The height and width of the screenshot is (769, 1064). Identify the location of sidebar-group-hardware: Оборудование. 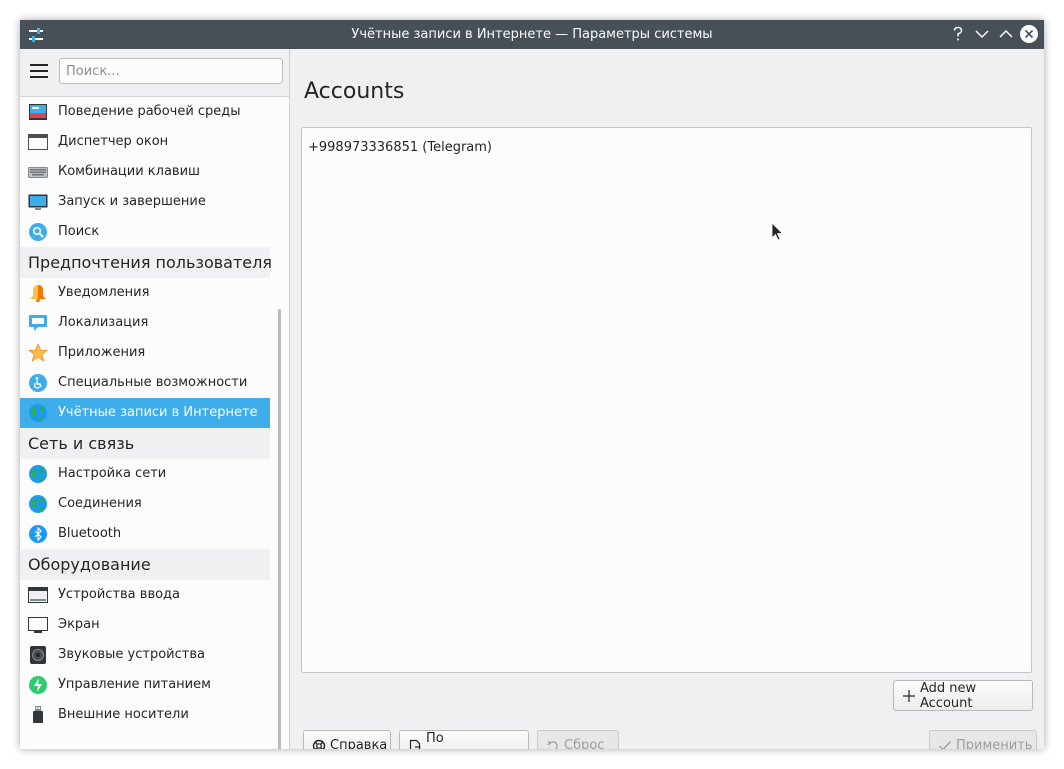
(145, 564).